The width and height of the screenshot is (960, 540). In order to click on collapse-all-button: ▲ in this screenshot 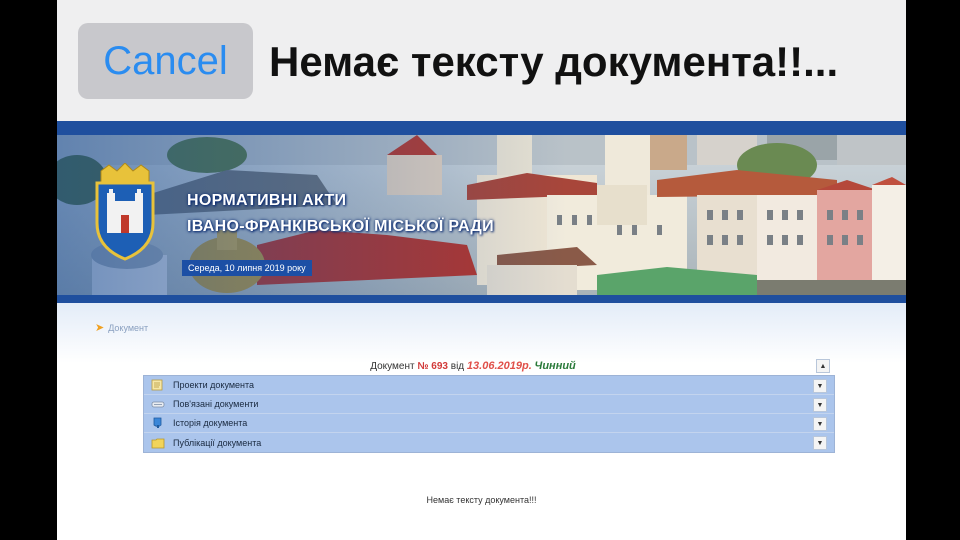, I will do `click(823, 366)`.